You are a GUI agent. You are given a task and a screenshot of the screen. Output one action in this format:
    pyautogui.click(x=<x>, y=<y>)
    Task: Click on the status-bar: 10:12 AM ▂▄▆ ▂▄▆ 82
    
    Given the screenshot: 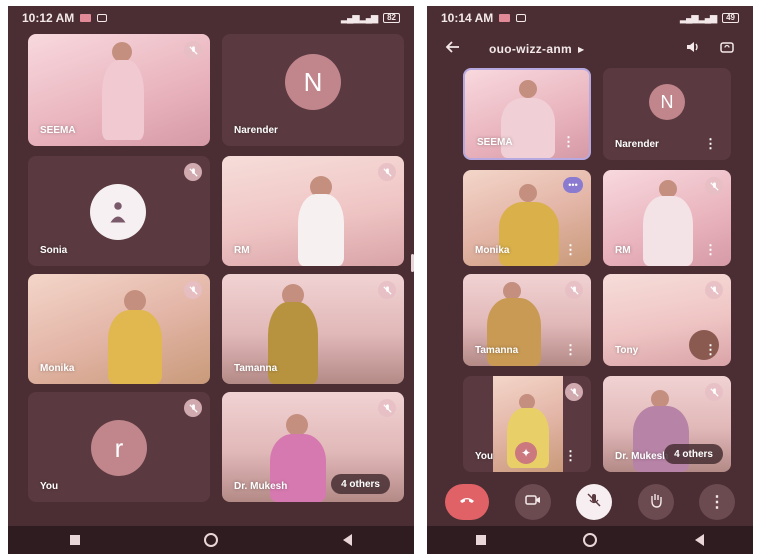 What is the action you would take?
    pyautogui.click(x=211, y=18)
    